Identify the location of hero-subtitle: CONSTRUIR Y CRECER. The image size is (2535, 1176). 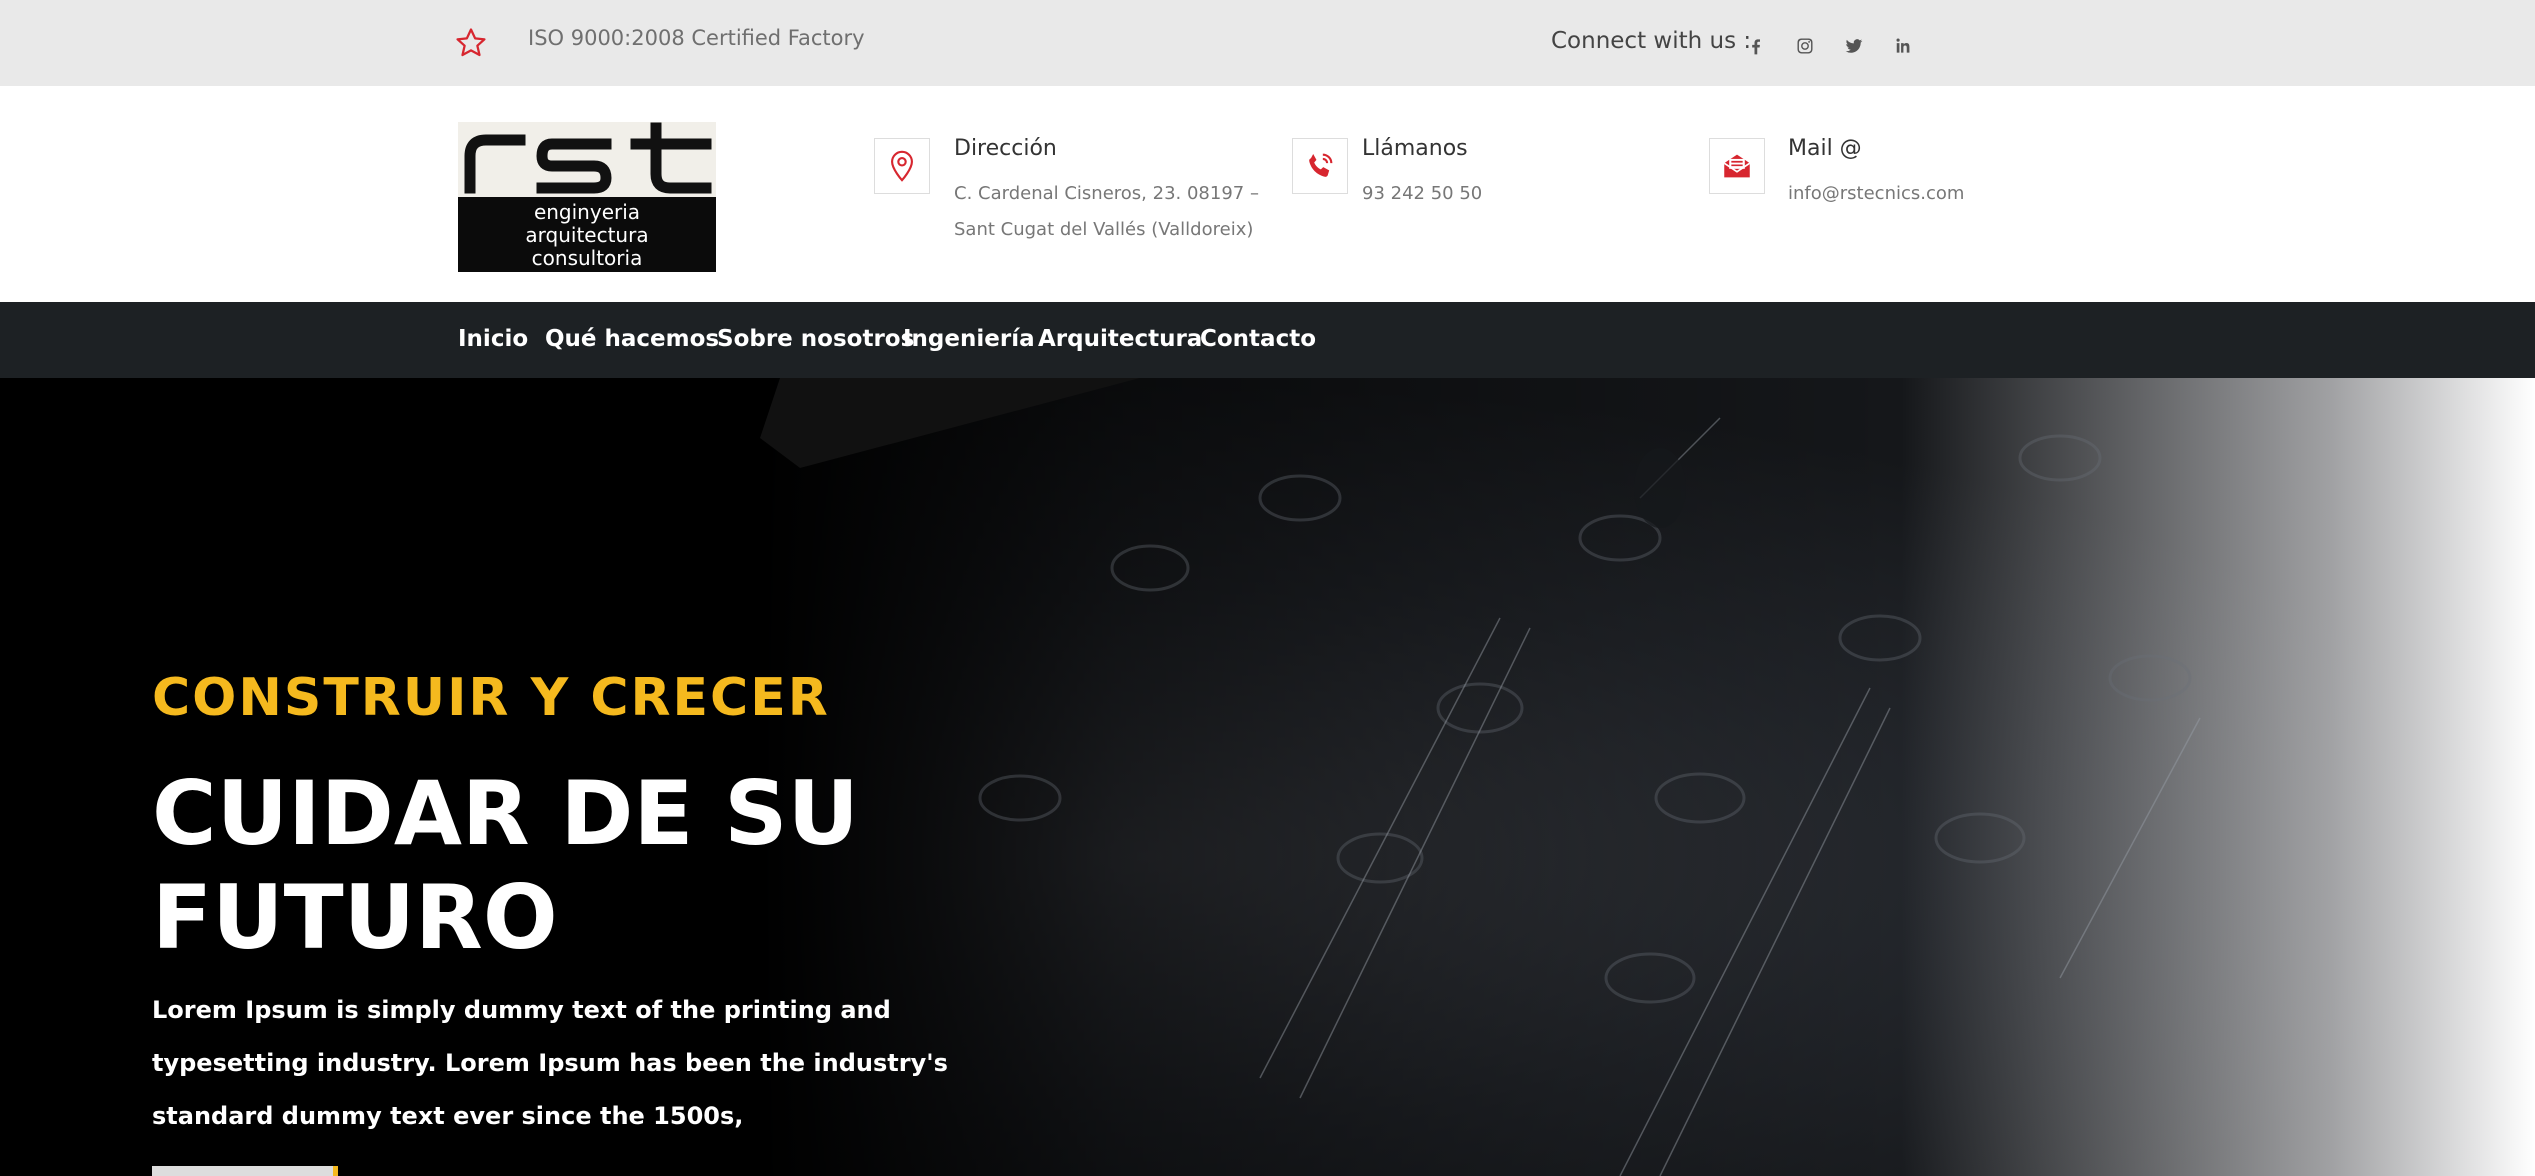
(491, 698).